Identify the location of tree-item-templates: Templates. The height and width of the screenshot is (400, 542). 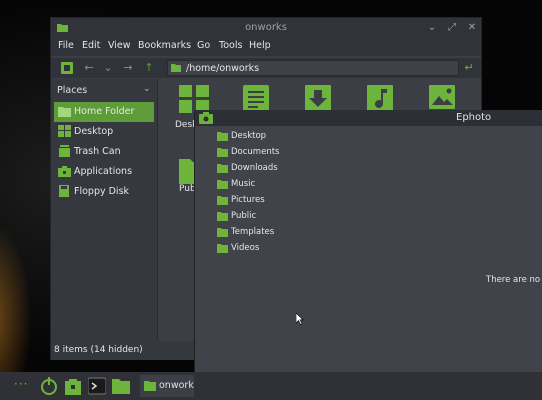
(287, 233).